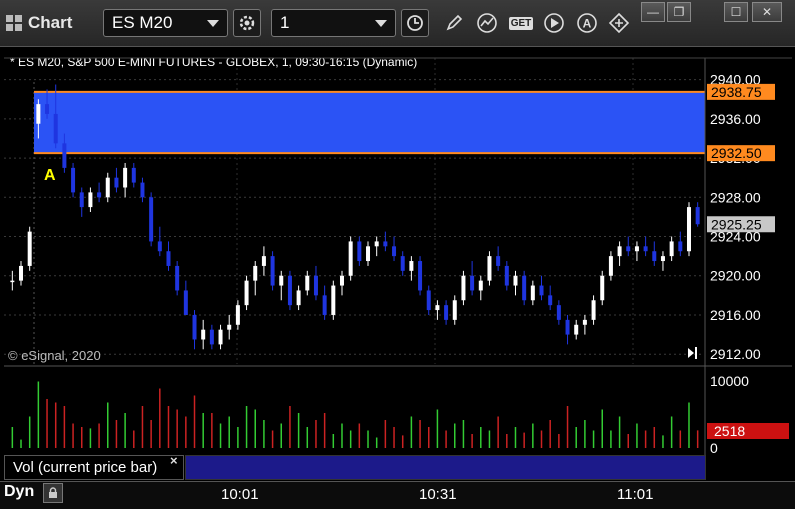 The width and height of the screenshot is (795, 509). What do you see at coordinates (50, 22) in the screenshot?
I see `window-title-label: Chart` at bounding box center [50, 22].